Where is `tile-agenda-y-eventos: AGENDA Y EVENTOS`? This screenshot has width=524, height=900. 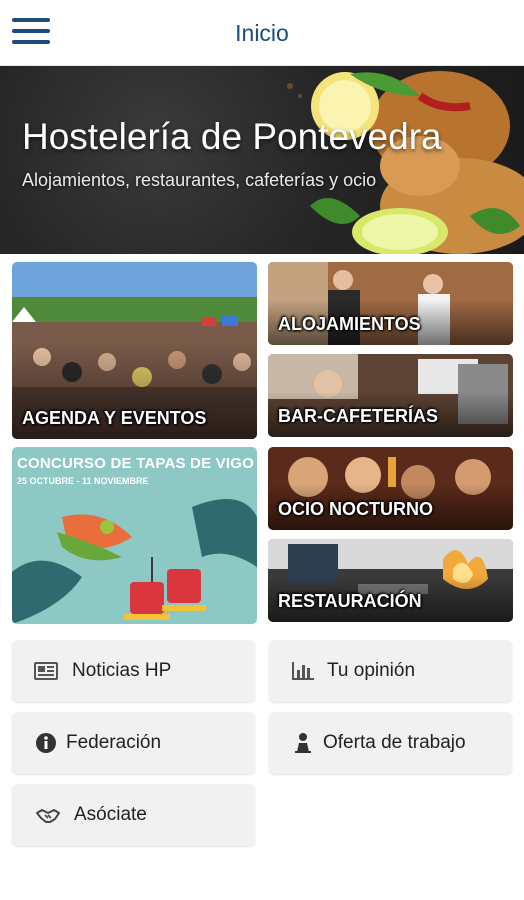 tile-agenda-y-eventos: AGENDA Y EVENTOS is located at coordinates (134, 350).